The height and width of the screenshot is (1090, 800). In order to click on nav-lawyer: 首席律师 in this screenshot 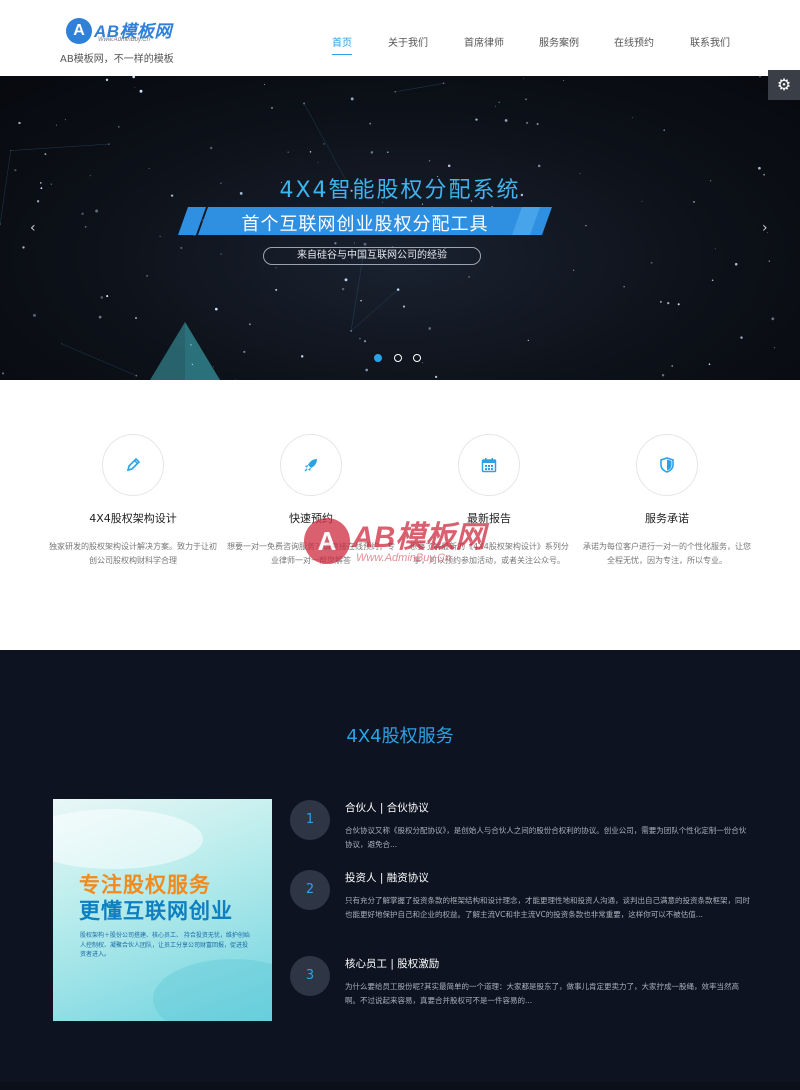, I will do `click(484, 41)`.